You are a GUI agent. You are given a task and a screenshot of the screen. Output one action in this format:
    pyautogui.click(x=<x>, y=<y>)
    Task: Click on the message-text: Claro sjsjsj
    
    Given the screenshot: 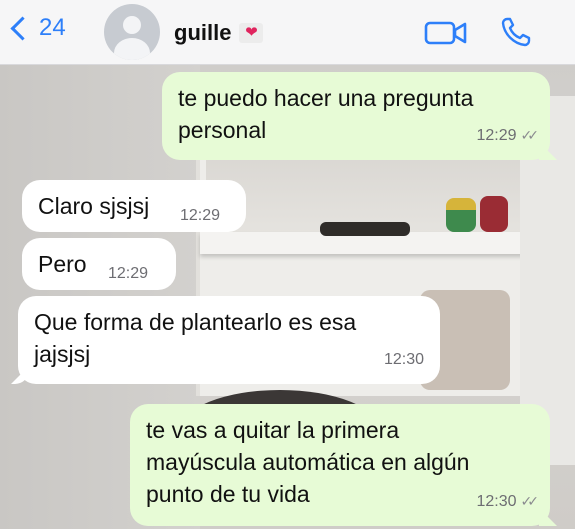 What is the action you would take?
    pyautogui.click(x=94, y=206)
    